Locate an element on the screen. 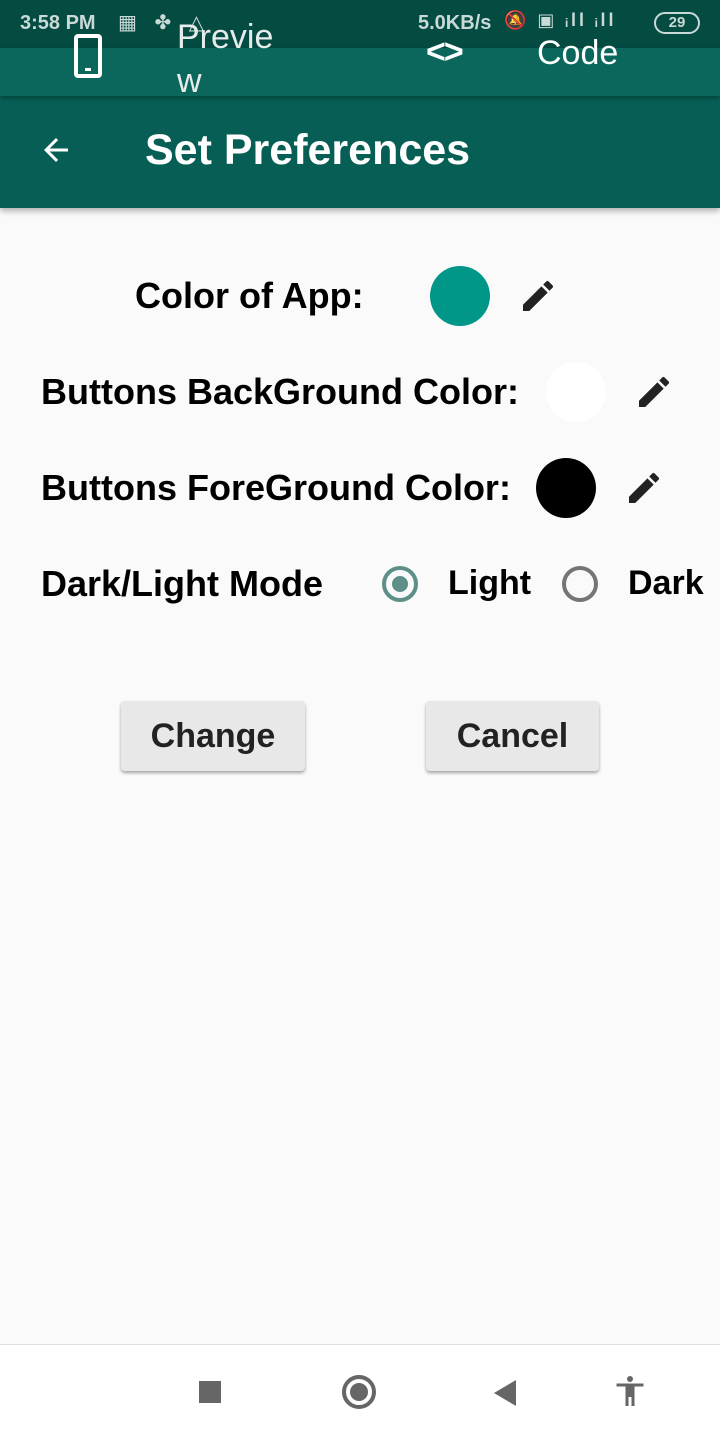 The width and height of the screenshot is (720, 1440). network-speed: 5.0KB/s is located at coordinates (455, 23).